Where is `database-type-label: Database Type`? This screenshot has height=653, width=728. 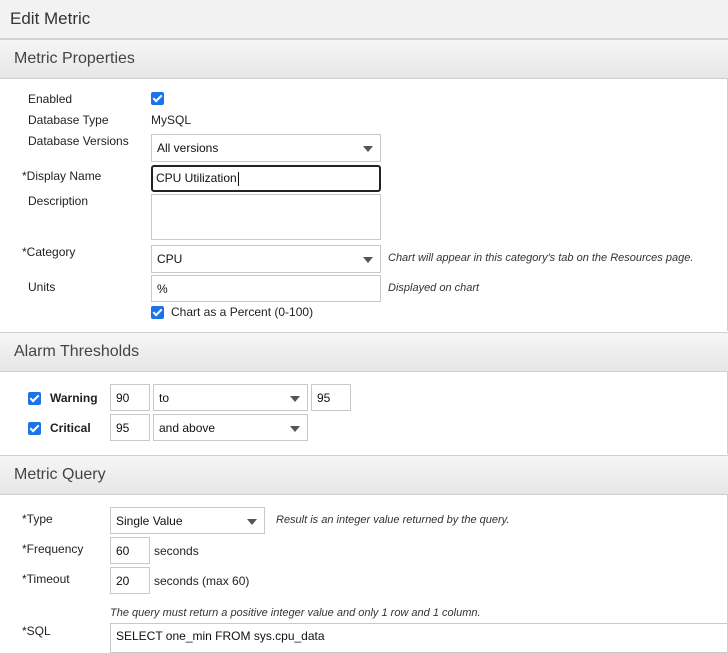
database-type-label: Database Type is located at coordinates (68, 120).